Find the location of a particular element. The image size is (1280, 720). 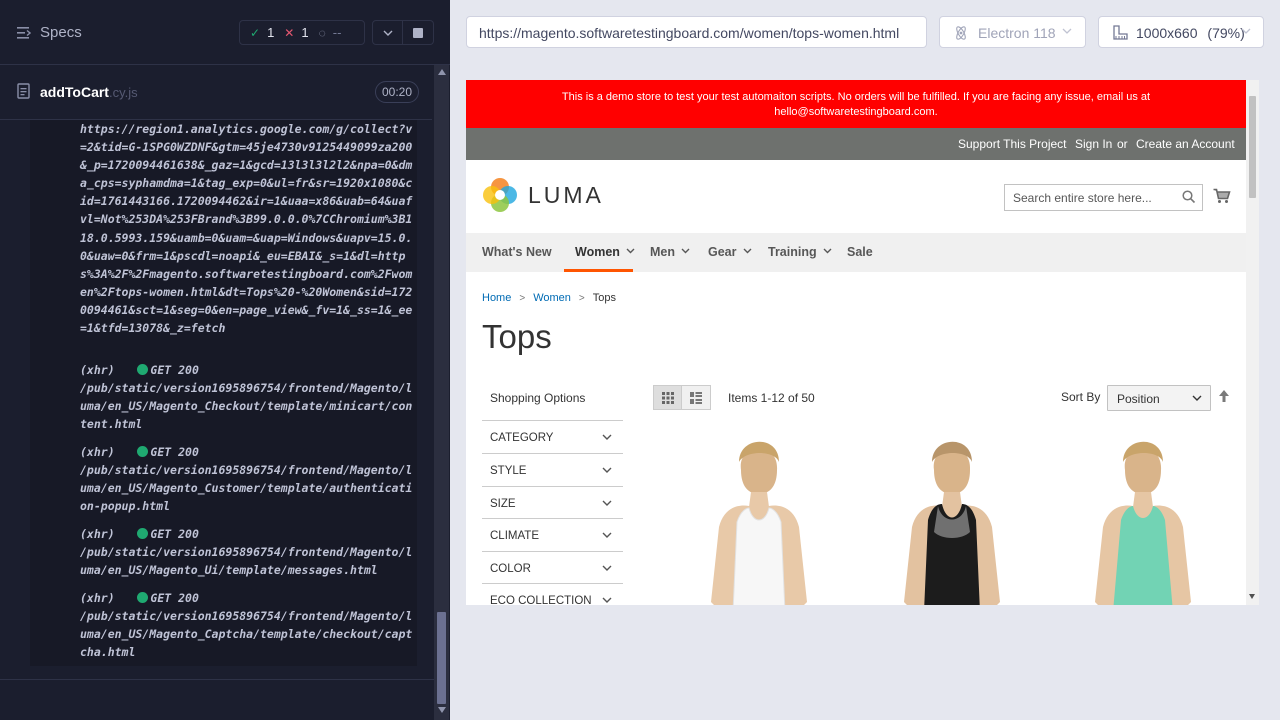

spec-name: addToCart.cy.js is located at coordinates (89, 92).